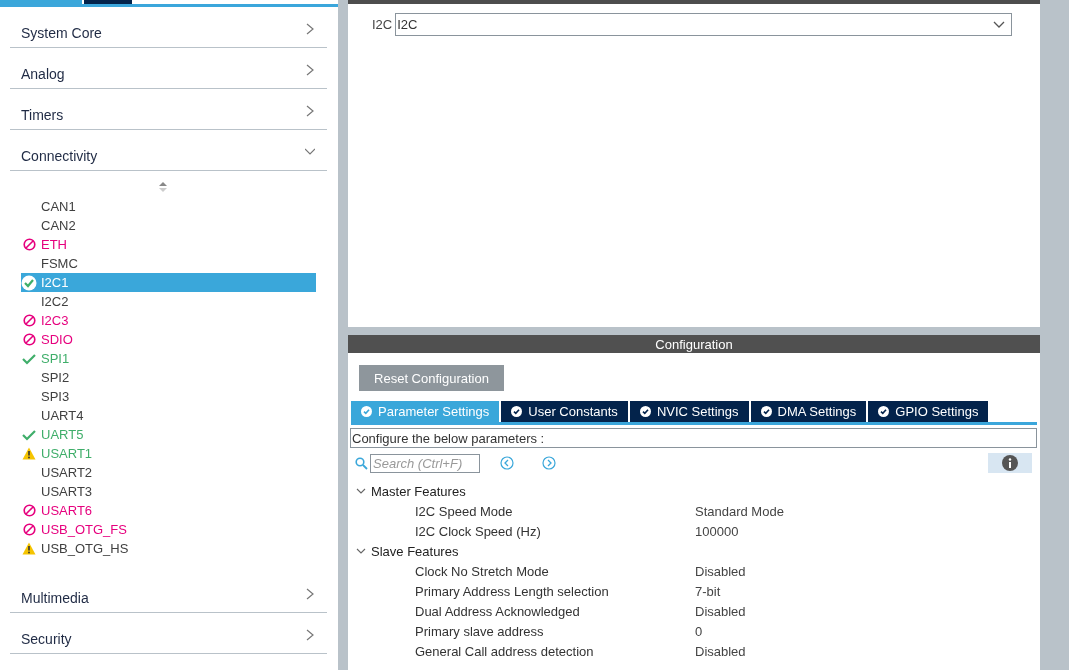 This screenshot has width=1069, height=670. I want to click on parameter-name: Primary Address Length selection, so click(512, 591).